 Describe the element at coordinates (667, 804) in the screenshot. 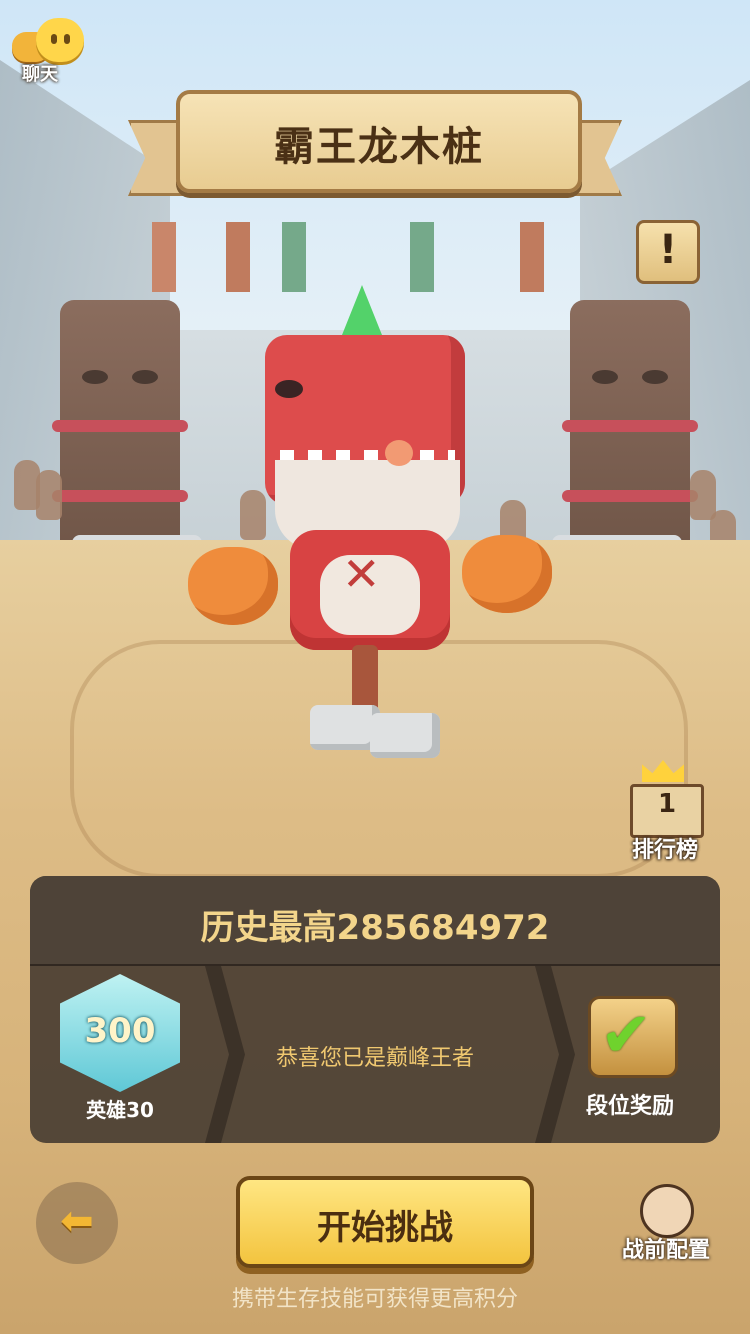

I see `podium-rank: 1` at that location.